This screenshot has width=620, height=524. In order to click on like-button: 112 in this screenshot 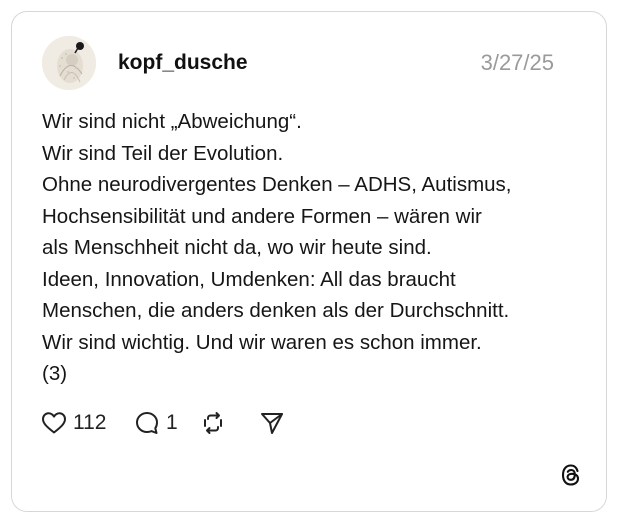, I will do `click(73, 423)`.